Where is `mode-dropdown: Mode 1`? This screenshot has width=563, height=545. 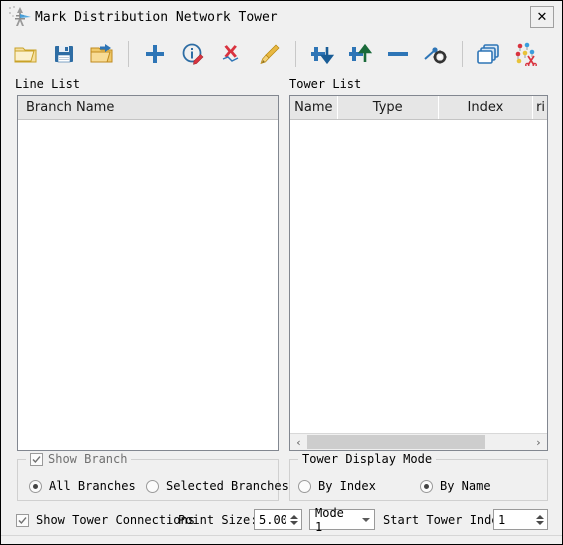
mode-dropdown: Mode 1 is located at coordinates (342, 520).